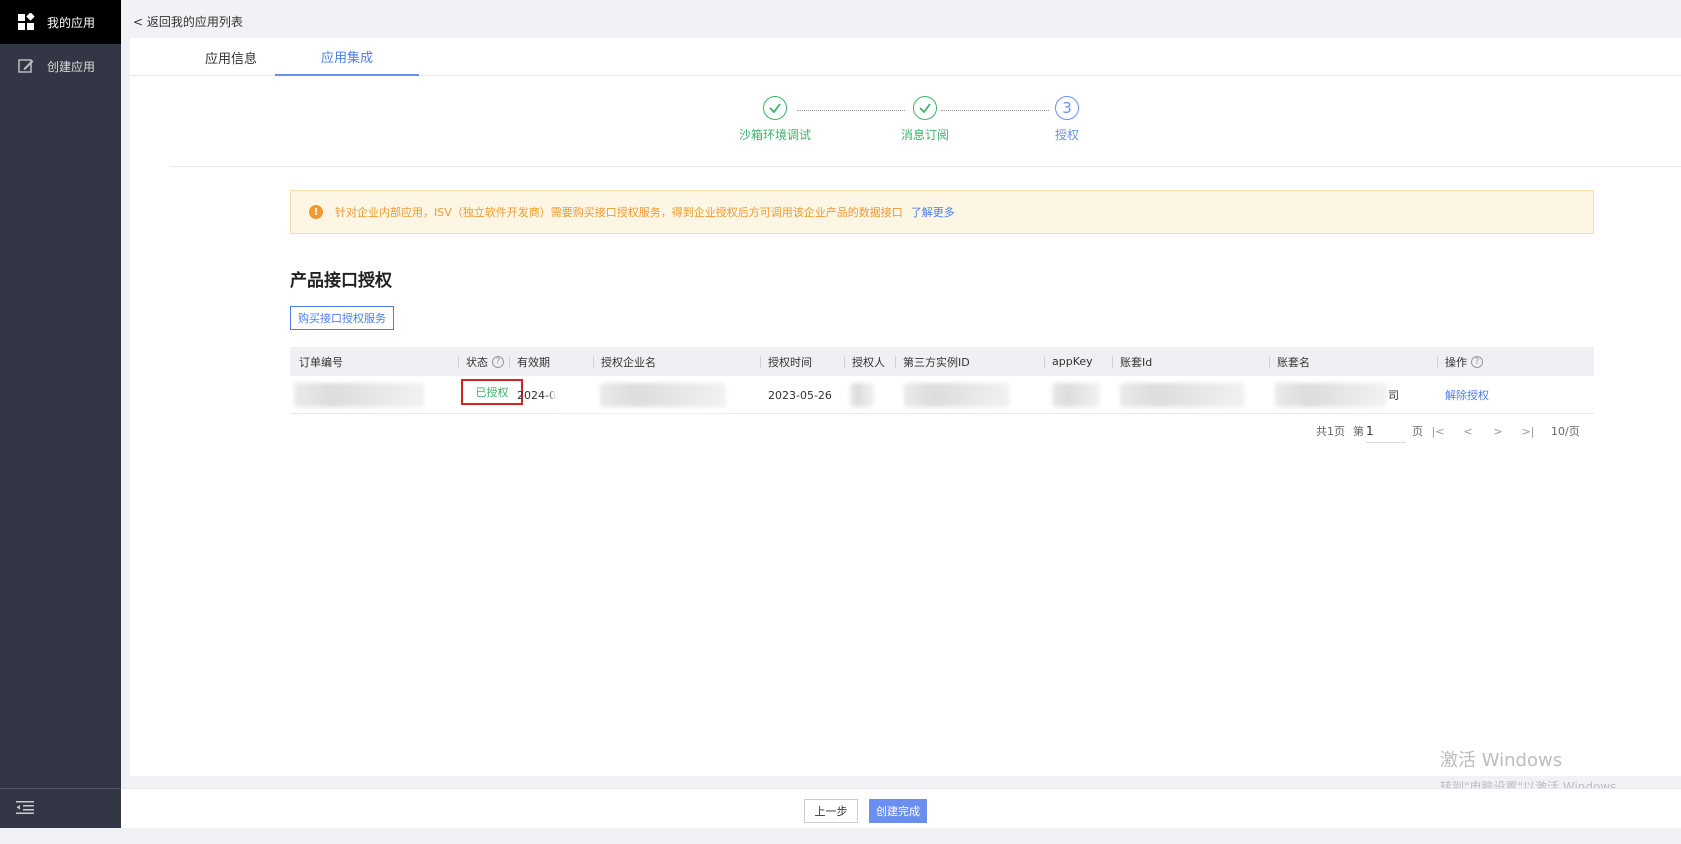 This screenshot has height=844, width=1681. What do you see at coordinates (1528, 431) in the screenshot?
I see `last-page-icon: >|` at bounding box center [1528, 431].